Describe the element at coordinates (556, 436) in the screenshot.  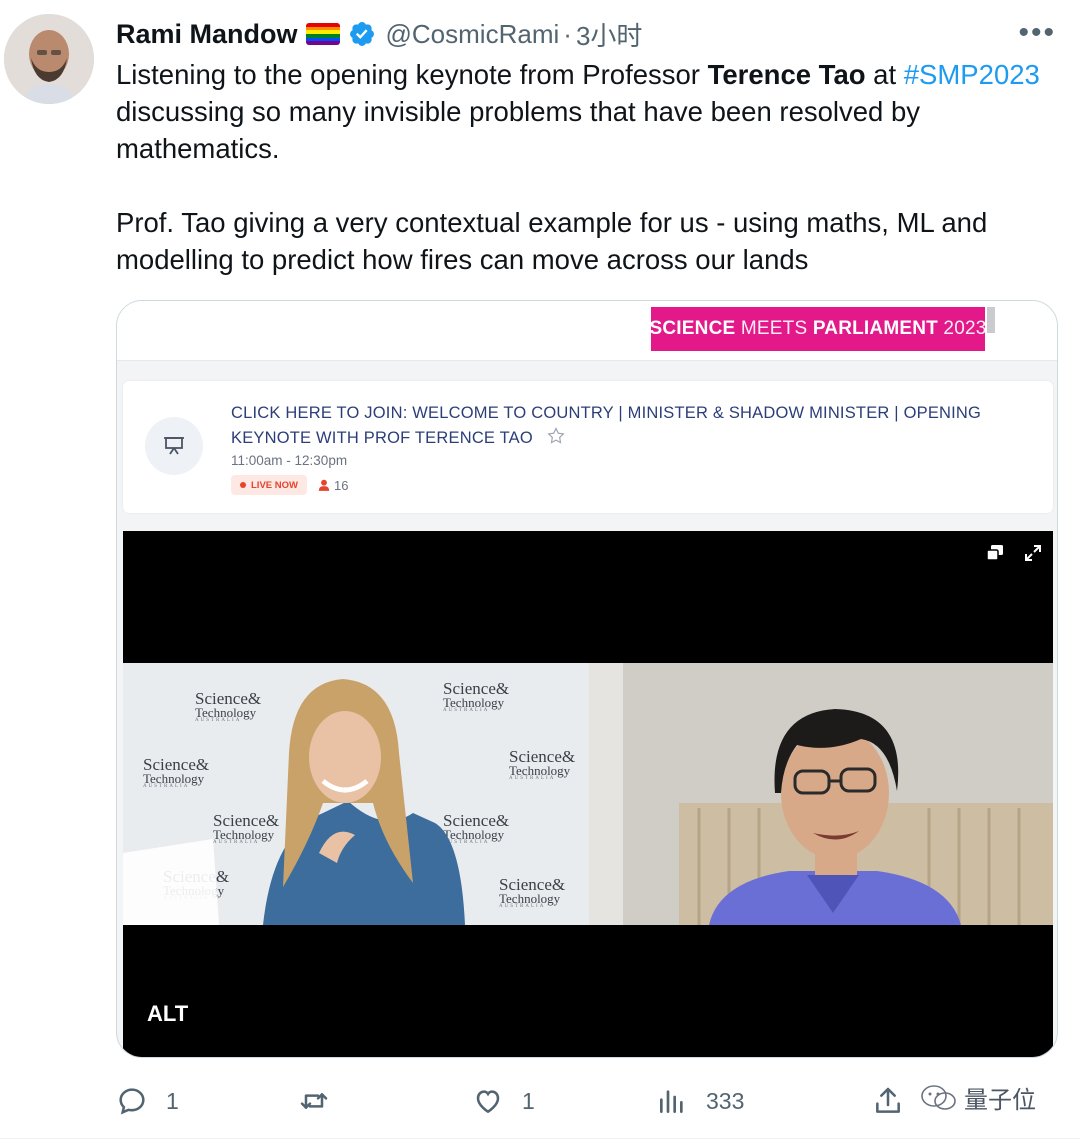
I see `star-icon` at that location.